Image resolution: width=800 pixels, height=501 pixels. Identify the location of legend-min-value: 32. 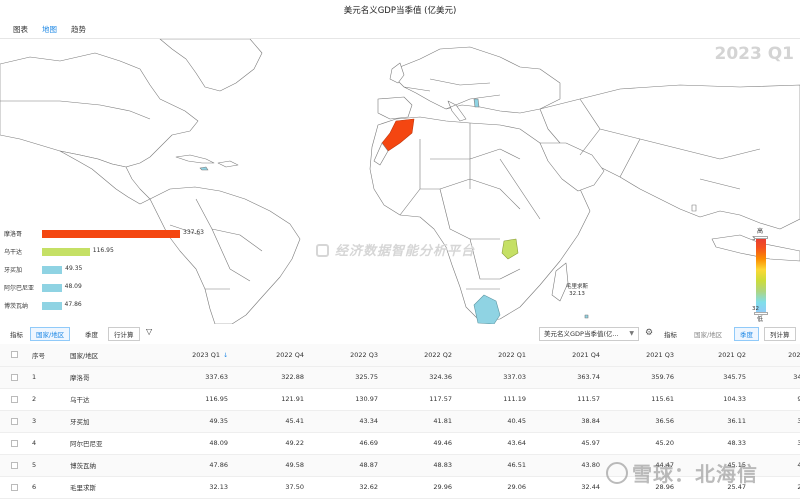
(755, 309).